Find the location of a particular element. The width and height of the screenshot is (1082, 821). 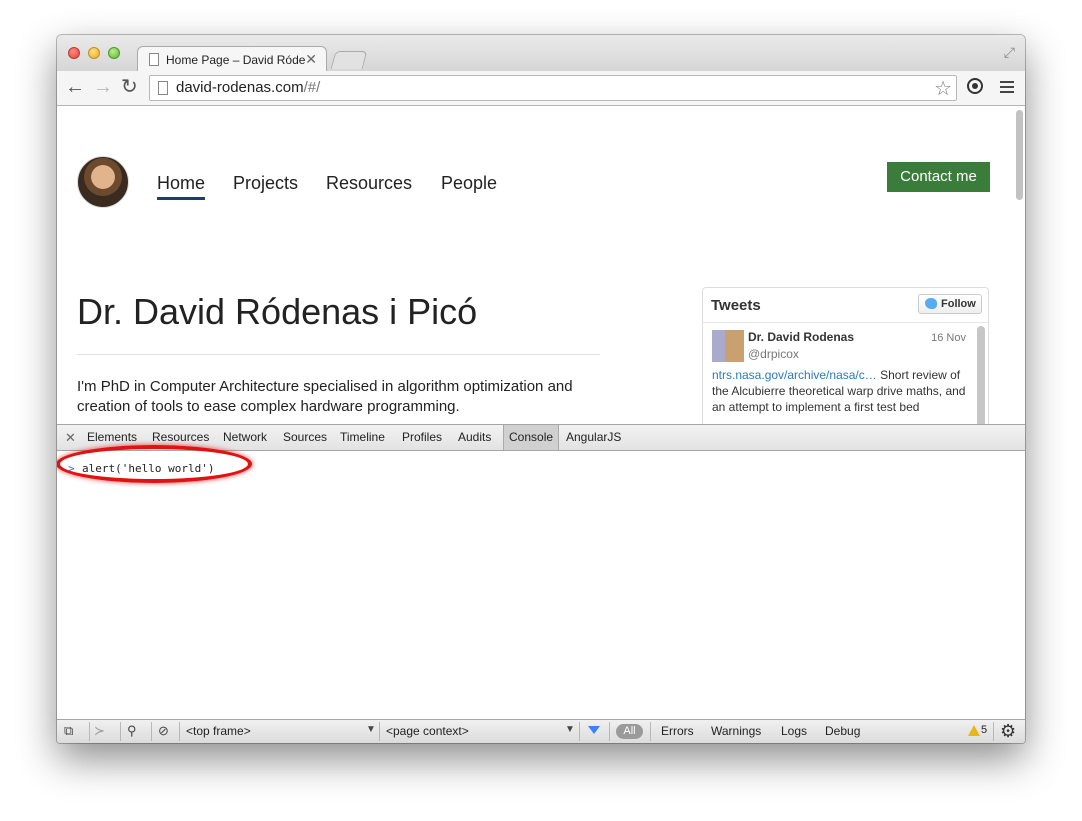

minimize-window-button is located at coordinates (94, 53).